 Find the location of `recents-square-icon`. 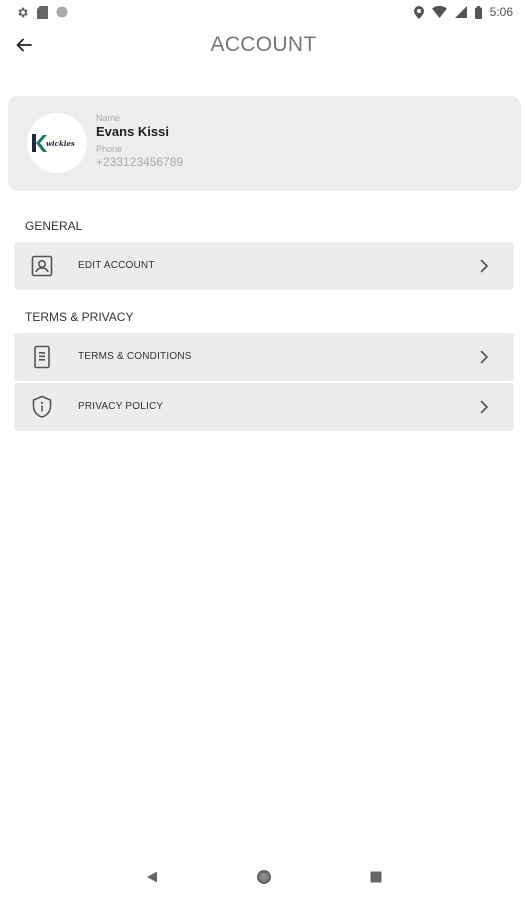

recents-square-icon is located at coordinates (376, 879).